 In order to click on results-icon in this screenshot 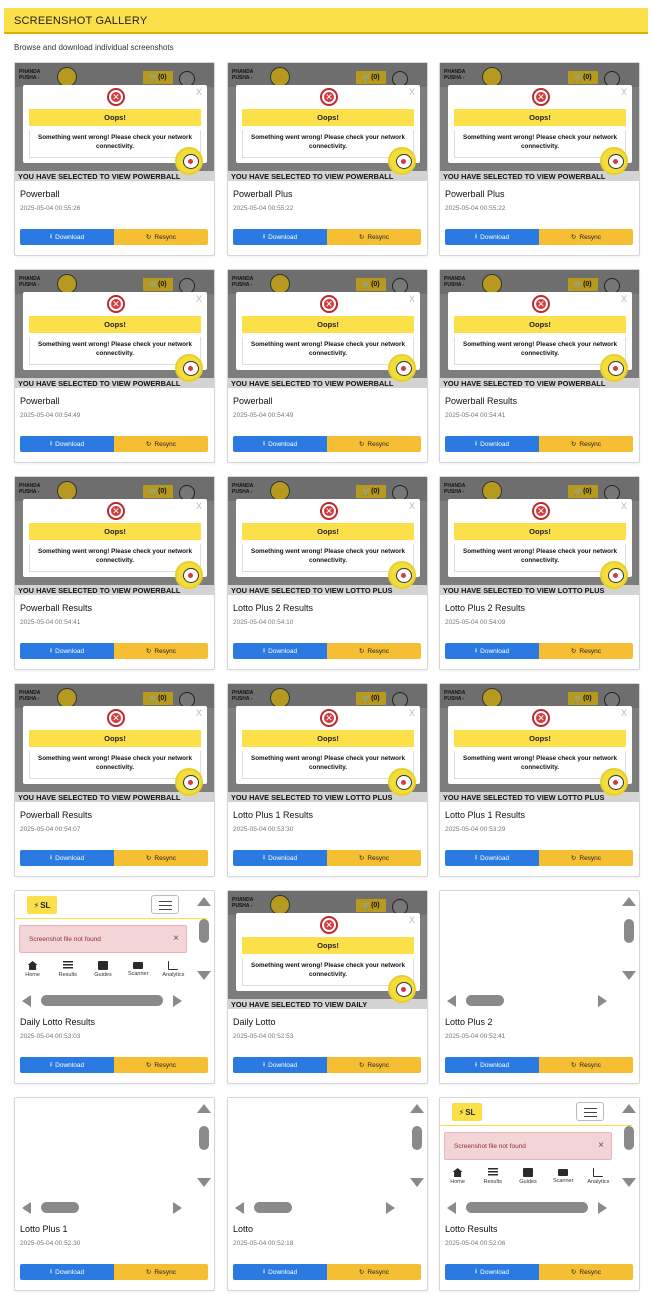, I will do `click(492, 1172)`.